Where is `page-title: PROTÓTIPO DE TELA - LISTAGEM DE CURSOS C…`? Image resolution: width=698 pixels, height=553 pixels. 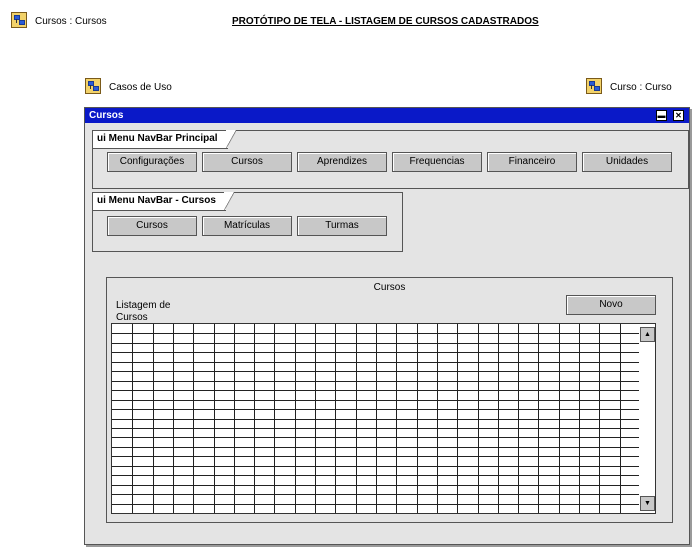 page-title: PROTÓTIPO DE TELA - LISTAGEM DE CURSOS C… is located at coordinates (385, 21).